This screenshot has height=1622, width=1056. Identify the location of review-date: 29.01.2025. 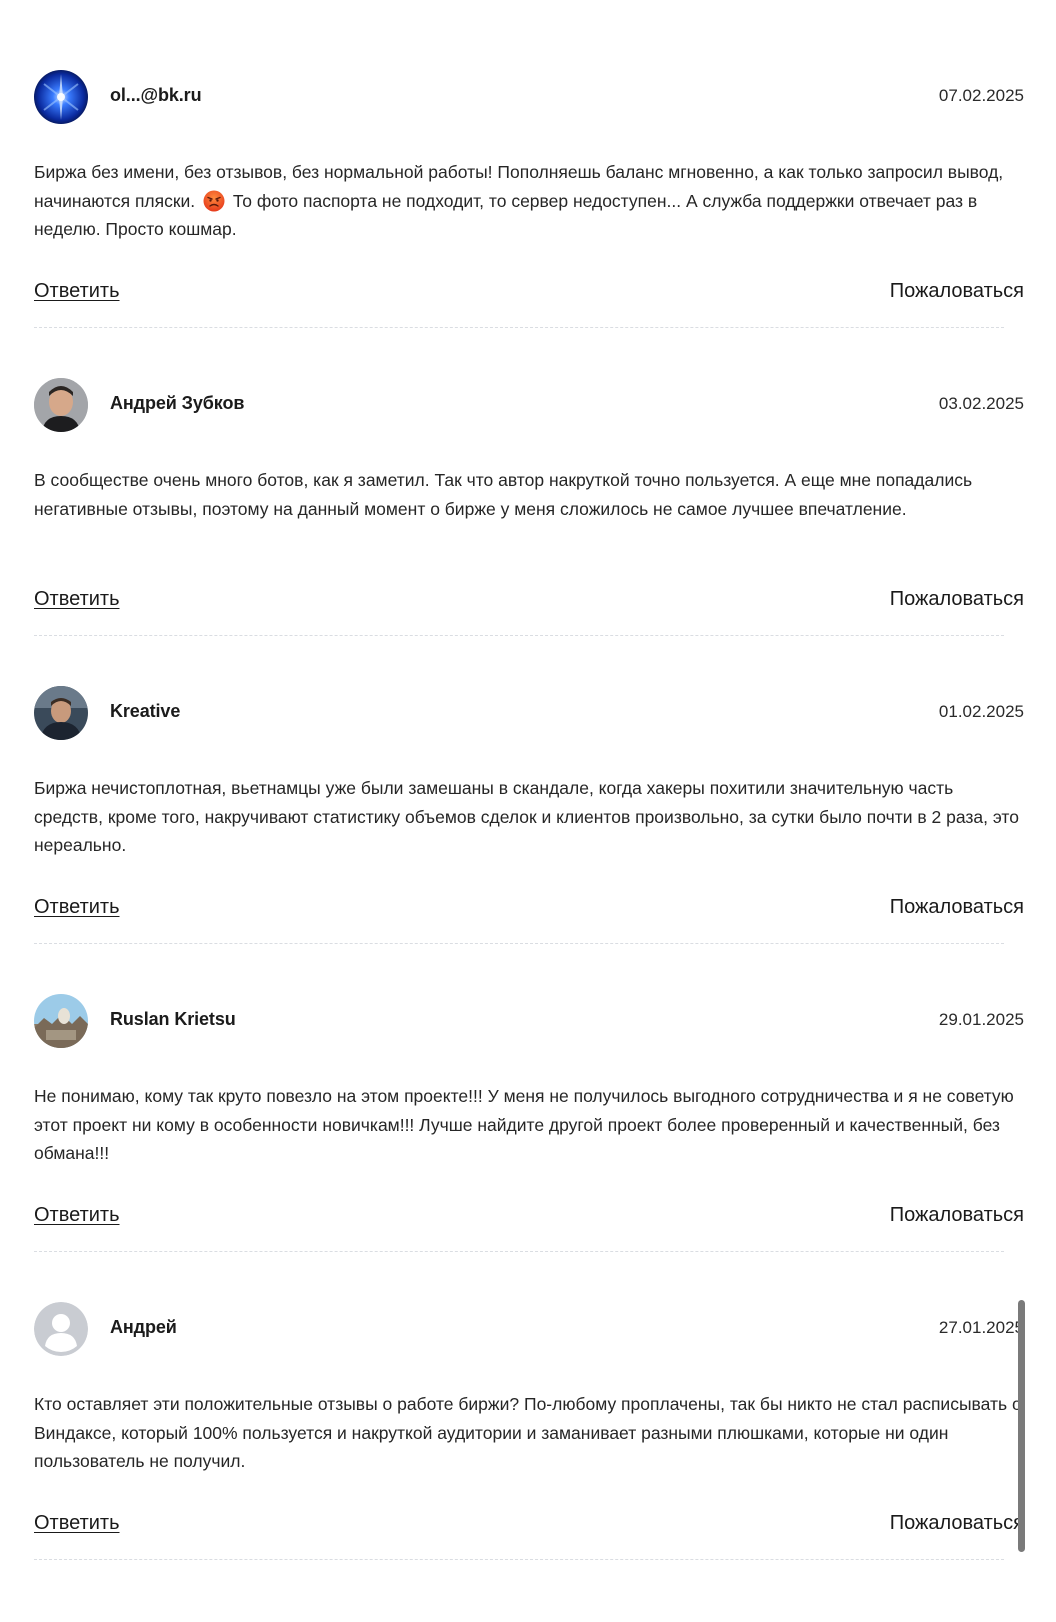
(981, 1019).